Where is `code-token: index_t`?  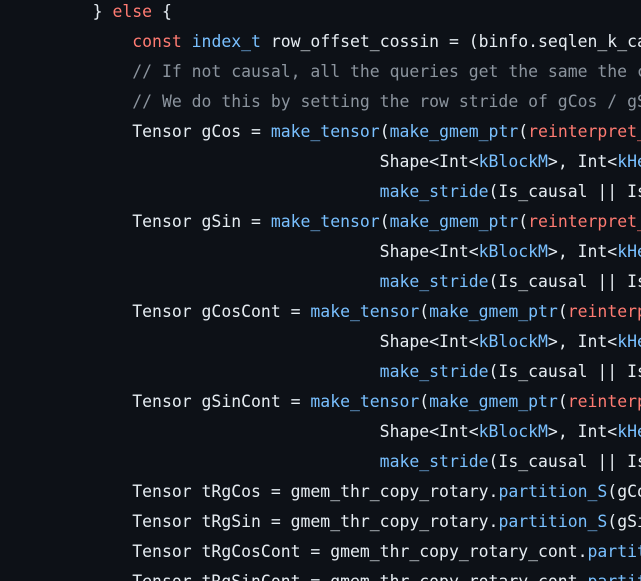 code-token: index_t is located at coordinates (226, 41).